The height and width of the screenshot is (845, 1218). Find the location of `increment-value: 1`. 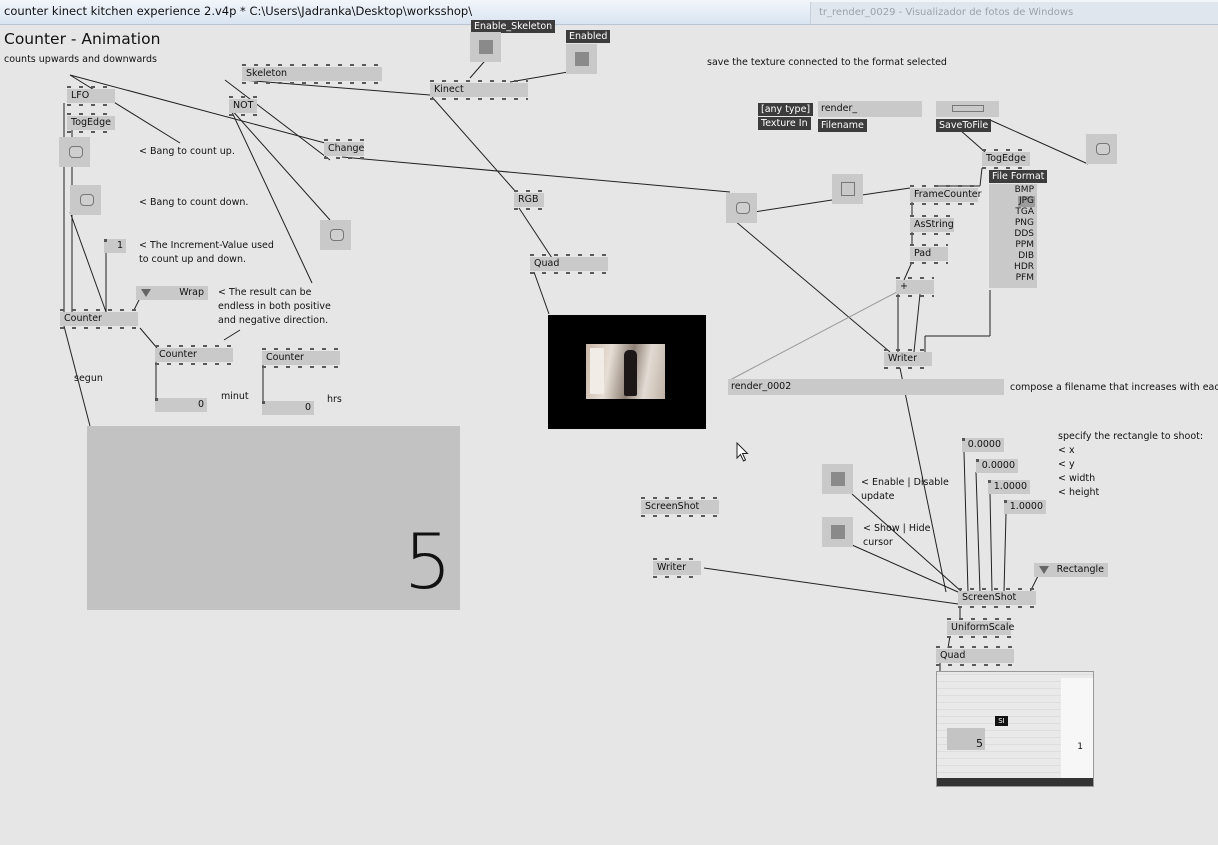

increment-value: 1 is located at coordinates (115, 246).